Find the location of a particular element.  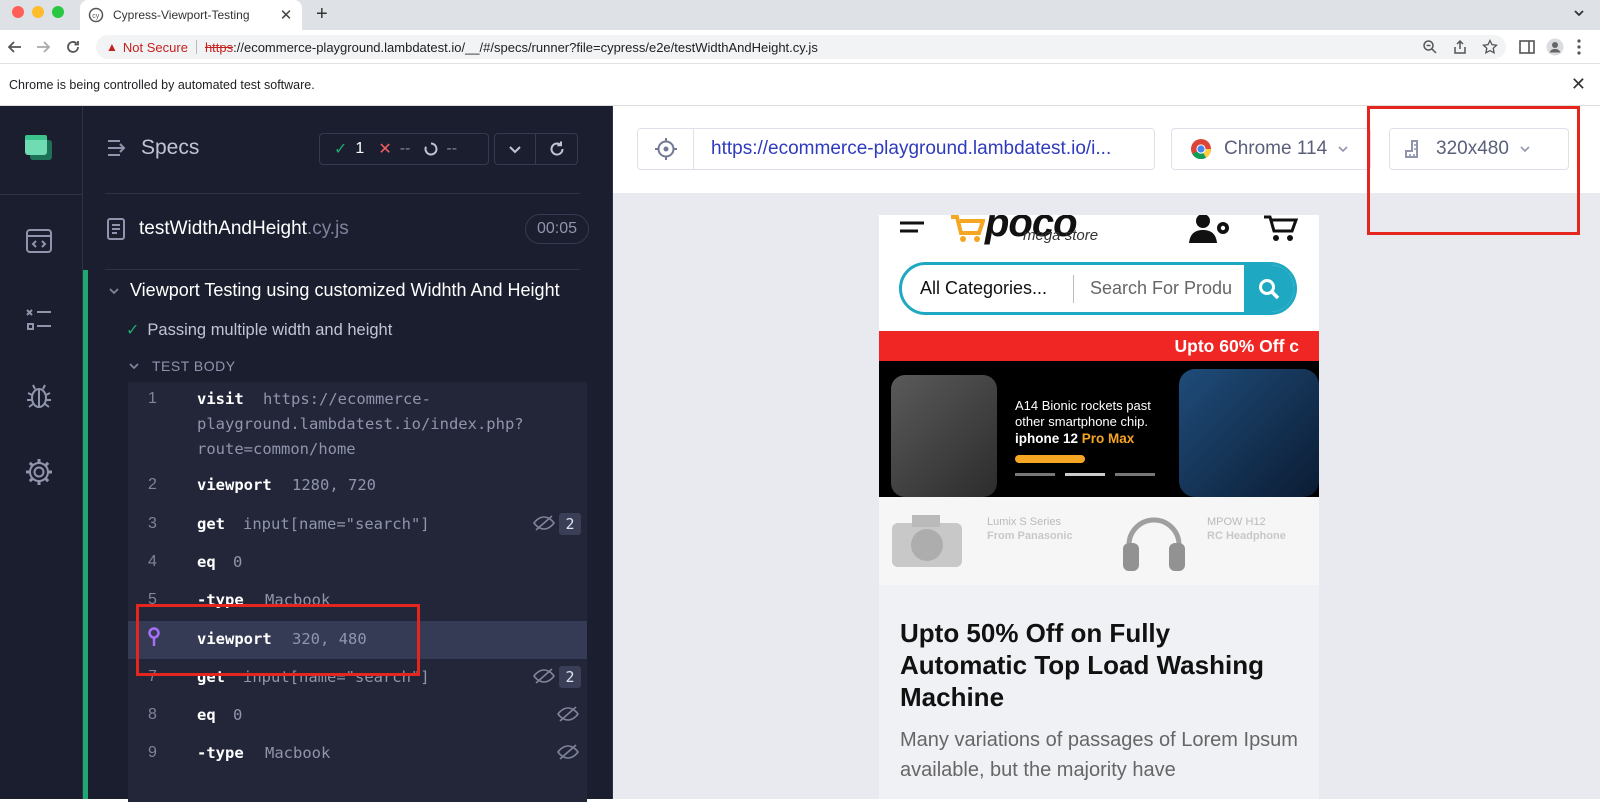

account-settings-icon is located at coordinates (1211, 229).